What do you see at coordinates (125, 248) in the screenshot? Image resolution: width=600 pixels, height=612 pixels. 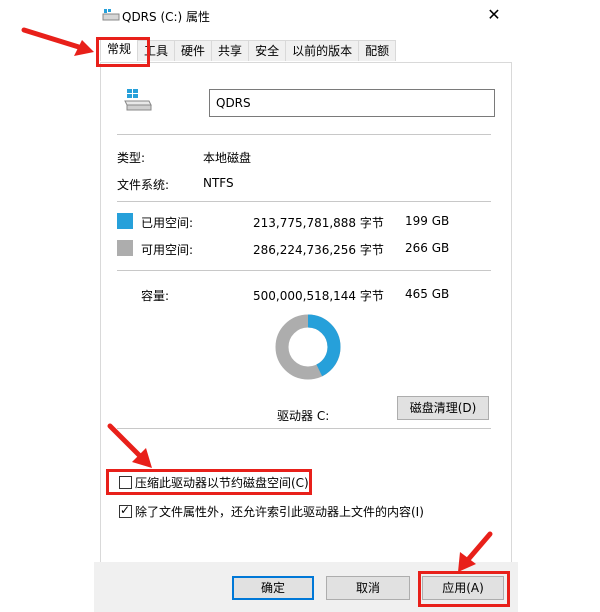 I see `free-space-swatch` at bounding box center [125, 248].